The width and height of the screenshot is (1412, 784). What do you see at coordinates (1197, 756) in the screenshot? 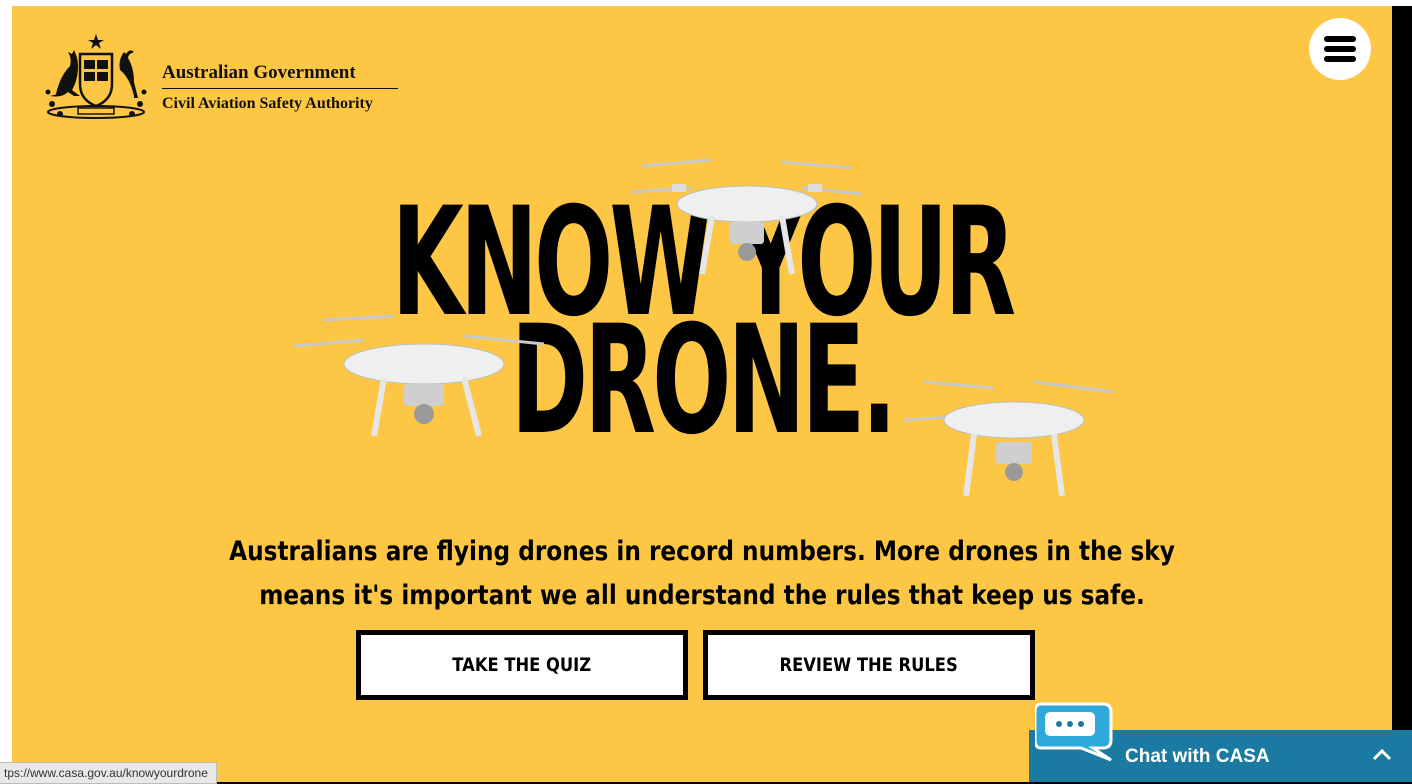
I see `chat-label: Chat with CASA` at bounding box center [1197, 756].